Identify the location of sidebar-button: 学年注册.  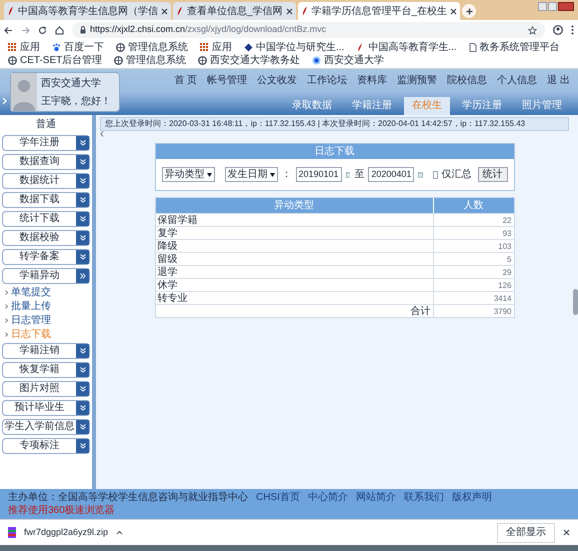
(46, 143).